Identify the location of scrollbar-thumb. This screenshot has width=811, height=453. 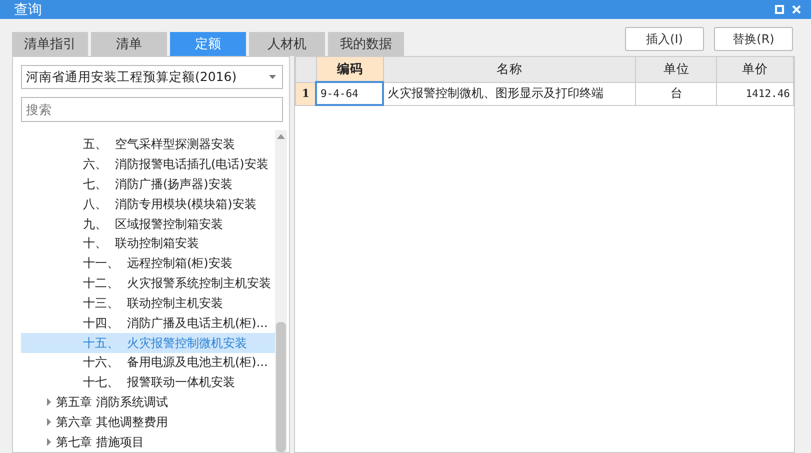
(281, 387).